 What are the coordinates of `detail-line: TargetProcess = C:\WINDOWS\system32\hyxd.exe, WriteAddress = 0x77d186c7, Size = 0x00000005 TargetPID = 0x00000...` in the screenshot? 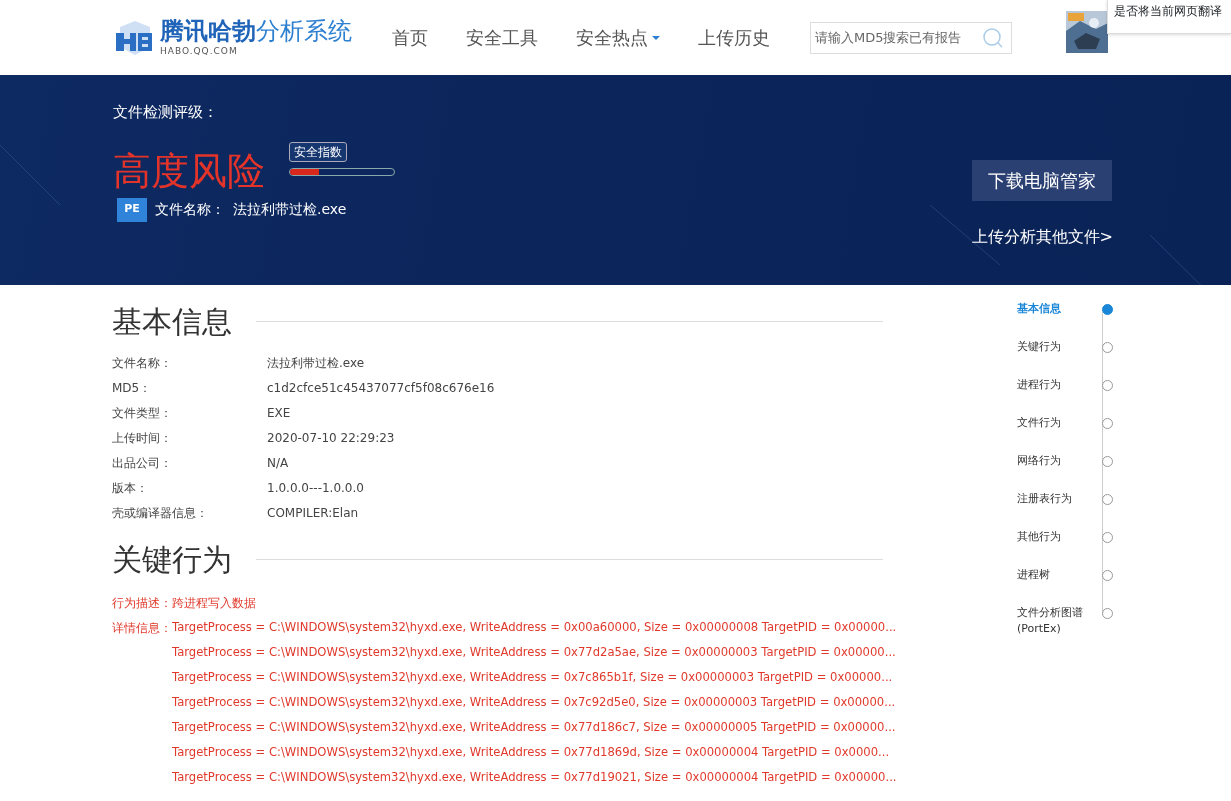 It's located at (534, 727).